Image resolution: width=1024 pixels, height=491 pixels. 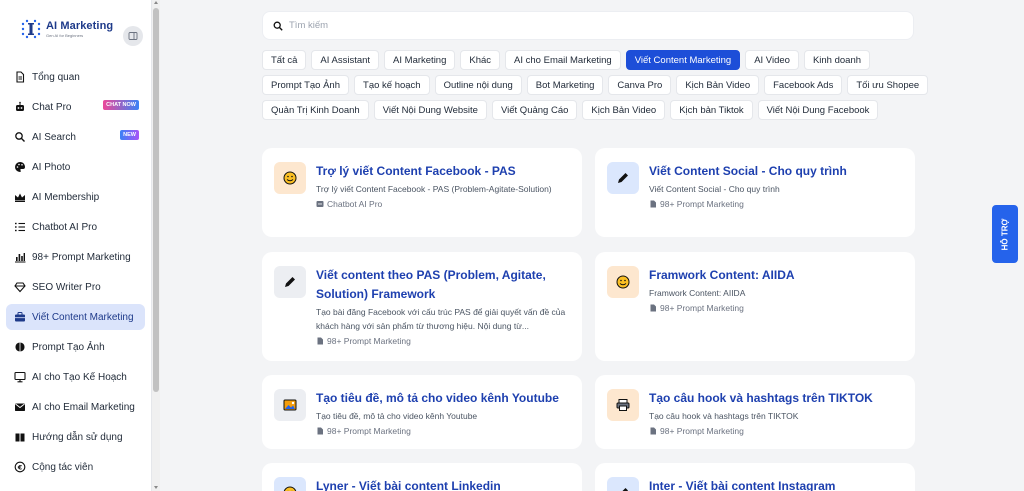 What do you see at coordinates (345, 60) in the screenshot?
I see `tag-ai-assistant: AI Assistant` at bounding box center [345, 60].